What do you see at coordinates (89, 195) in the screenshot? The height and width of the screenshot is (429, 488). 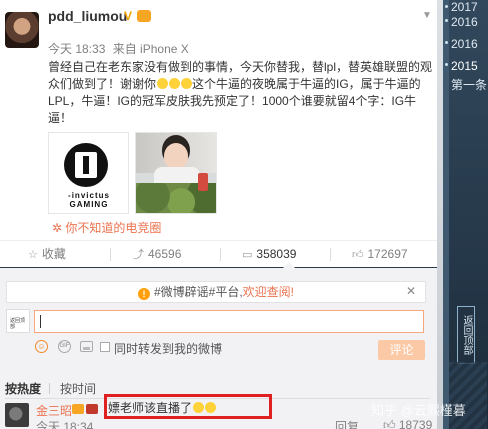 I see `logo-text-line1: -invictus` at bounding box center [89, 195].